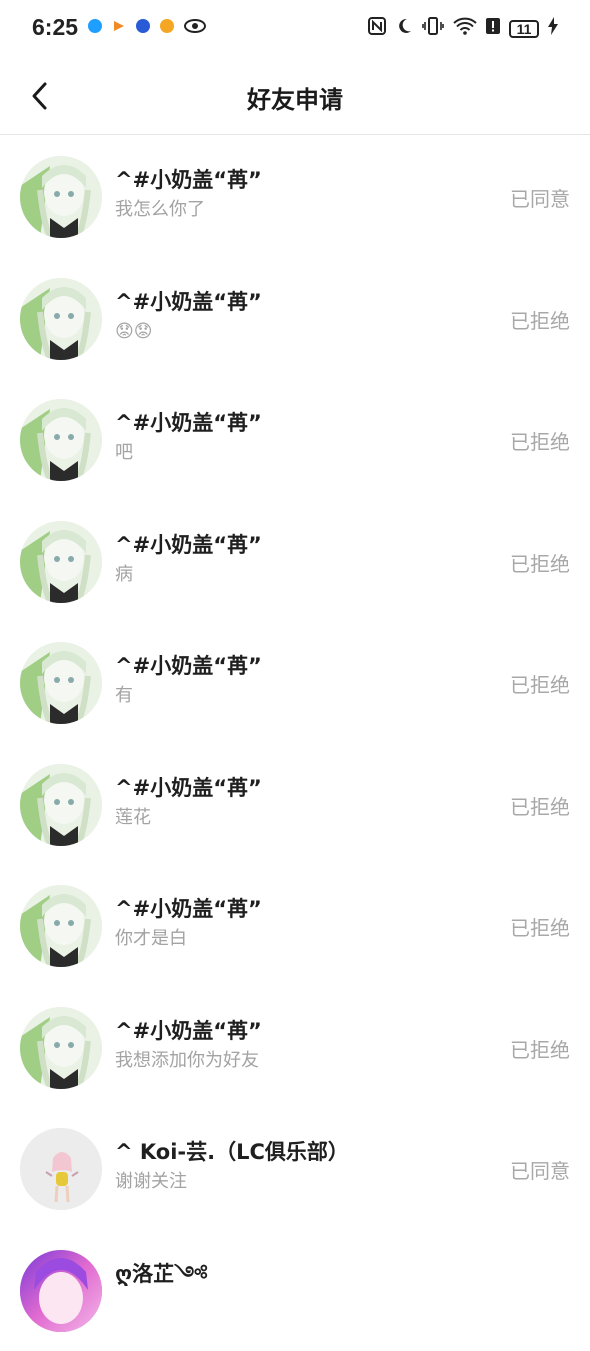 The image size is (590, 1351). Describe the element at coordinates (524, 29) in the screenshot. I see `battery-icon: 11` at that location.